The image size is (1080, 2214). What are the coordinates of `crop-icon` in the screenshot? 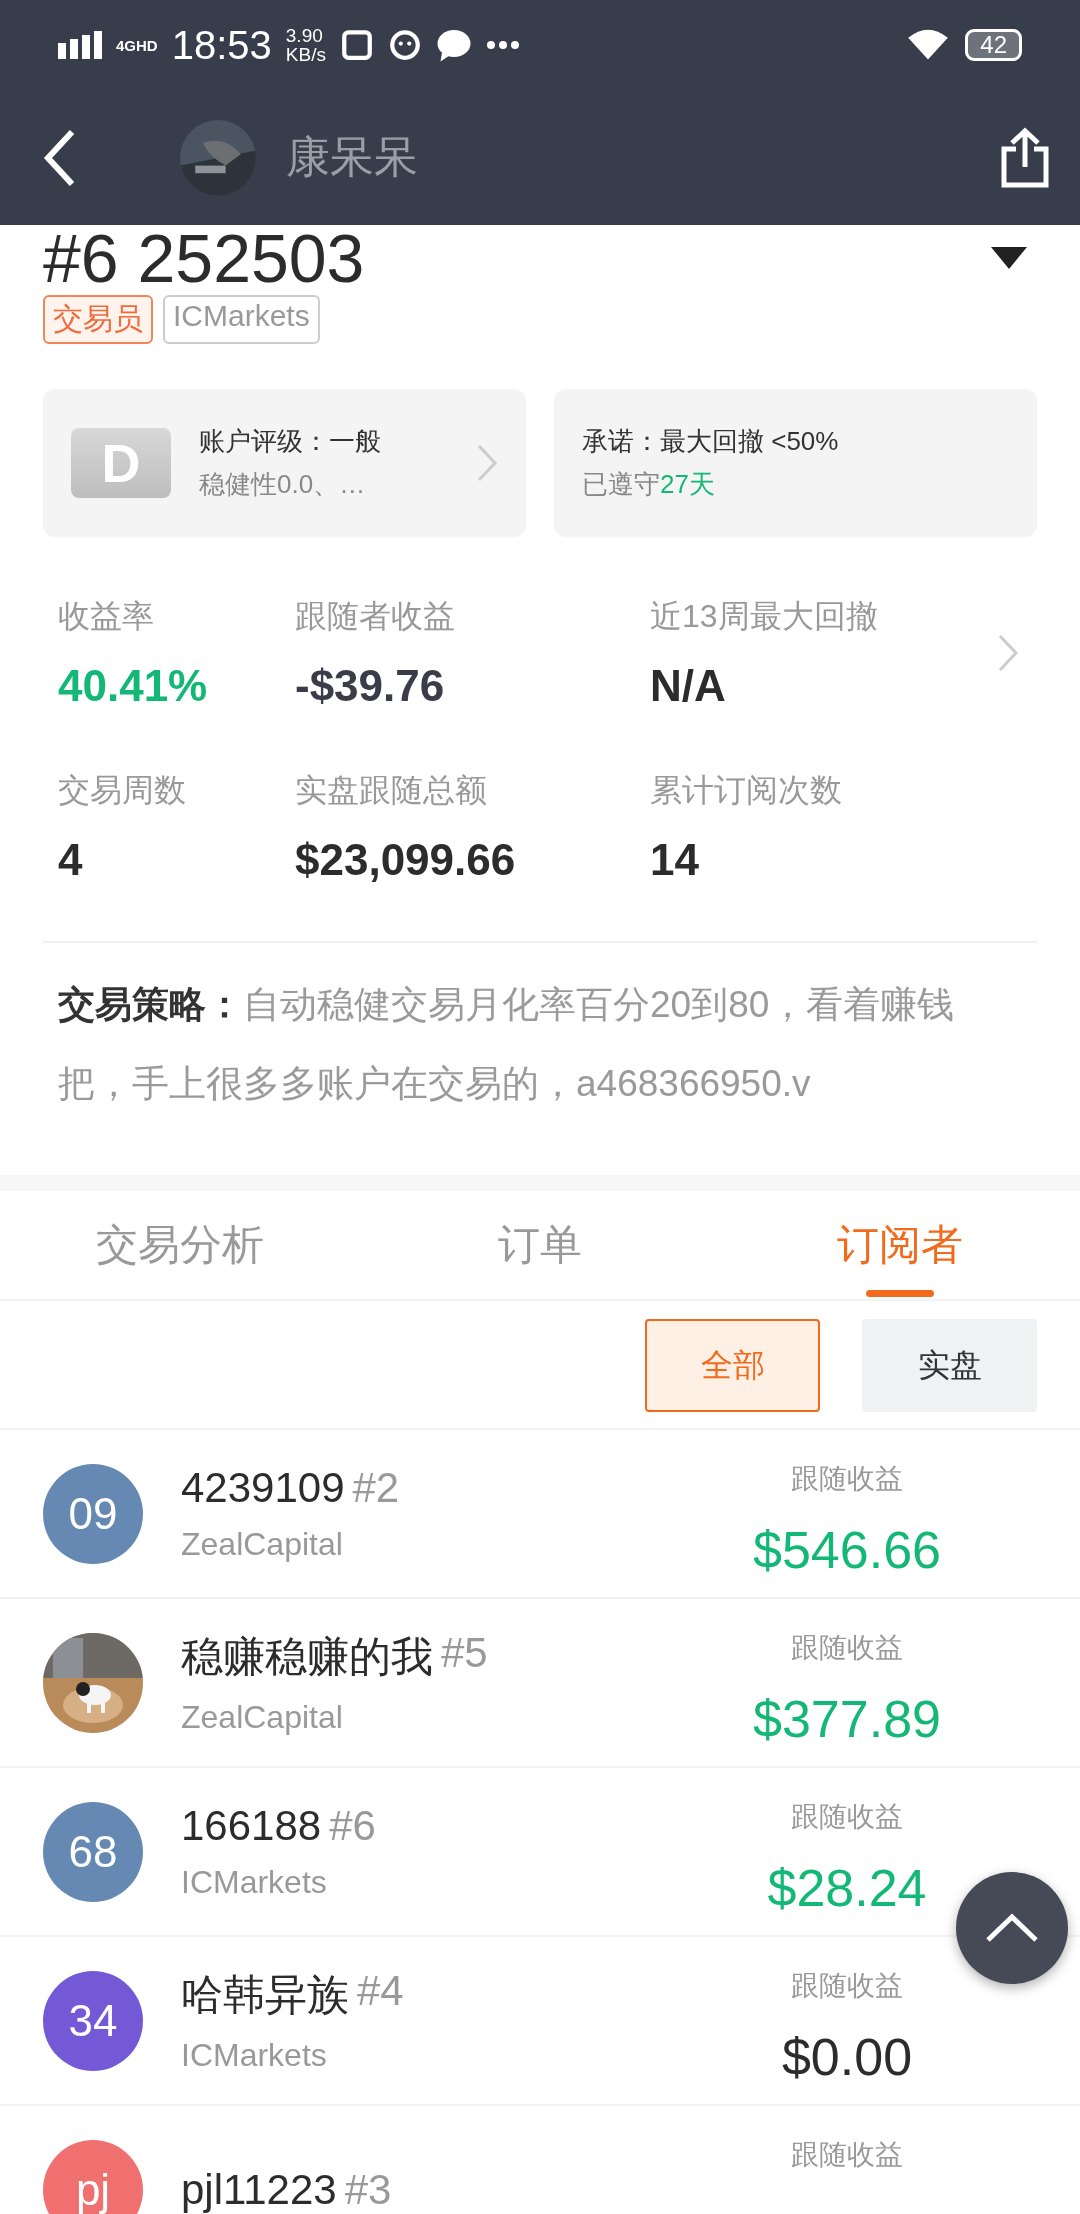 It's located at (356, 45).